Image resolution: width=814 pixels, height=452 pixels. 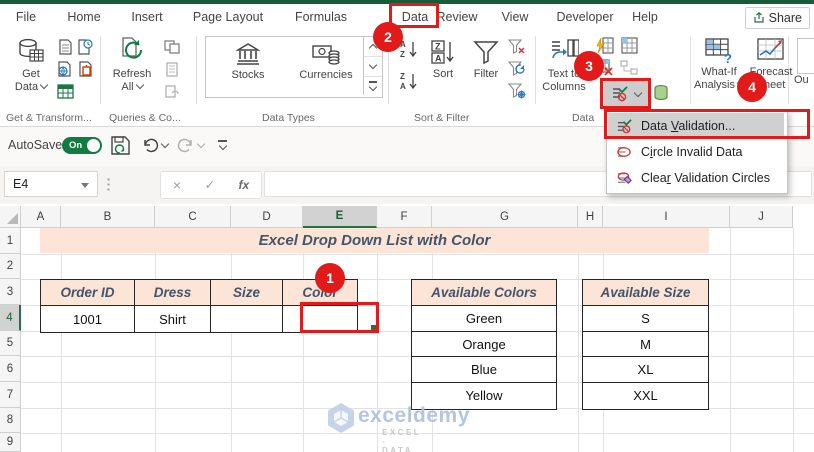 I want to click on order-table-cell, so click(x=247, y=319).